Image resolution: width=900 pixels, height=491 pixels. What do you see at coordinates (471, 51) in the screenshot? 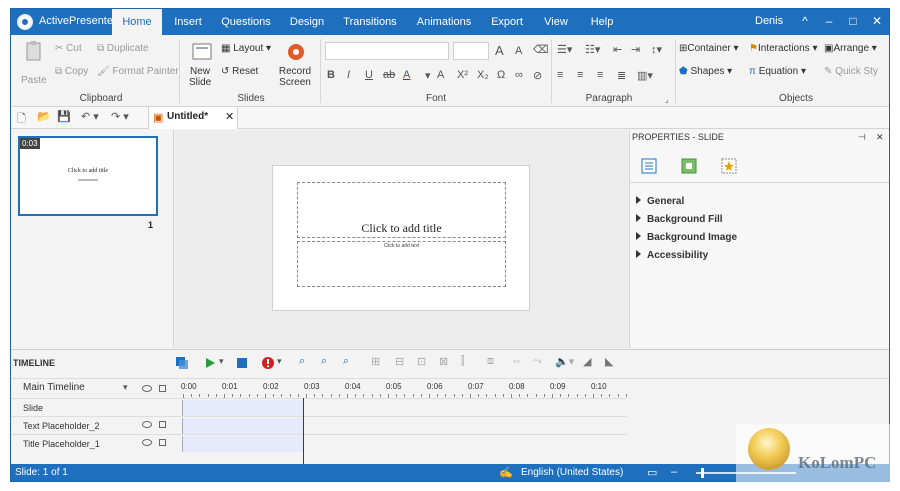
I see `font-size-select` at bounding box center [471, 51].